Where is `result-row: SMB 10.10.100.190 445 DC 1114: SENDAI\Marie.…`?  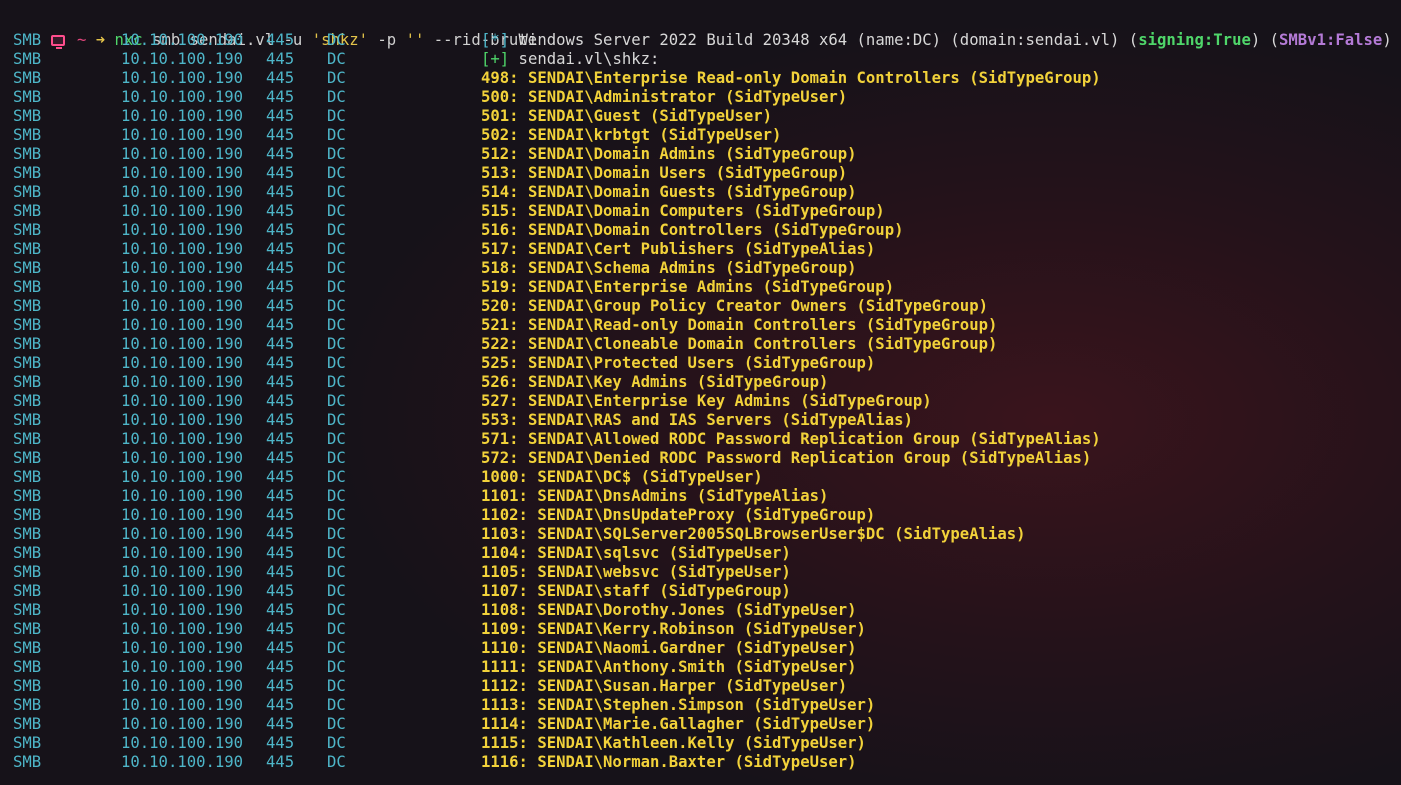 result-row: SMB 10.10.100.190 445 DC 1114: SENDAI\Marie.… is located at coordinates (444, 724).